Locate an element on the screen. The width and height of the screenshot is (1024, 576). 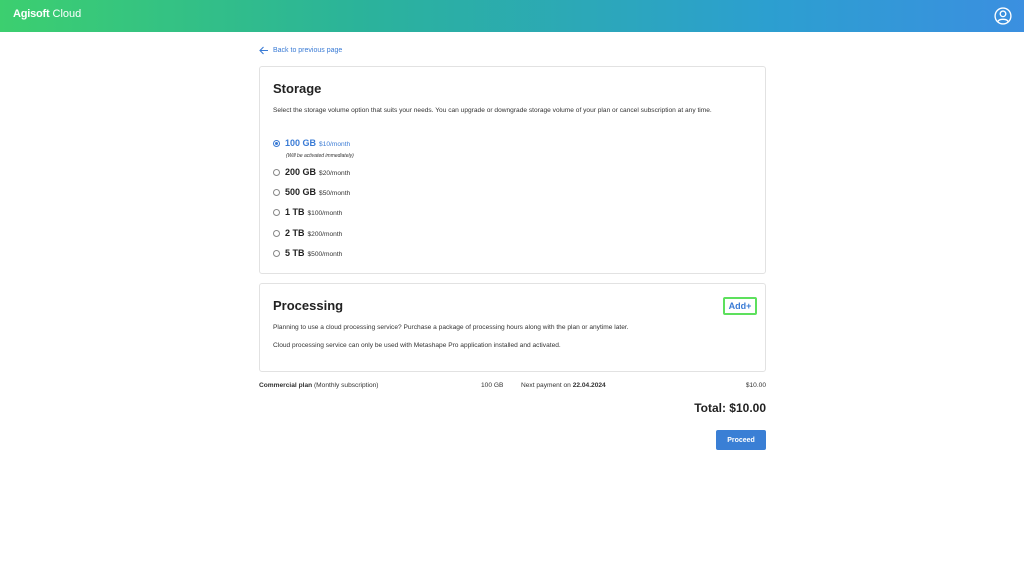
option-size: 5 TB is located at coordinates (295, 253).